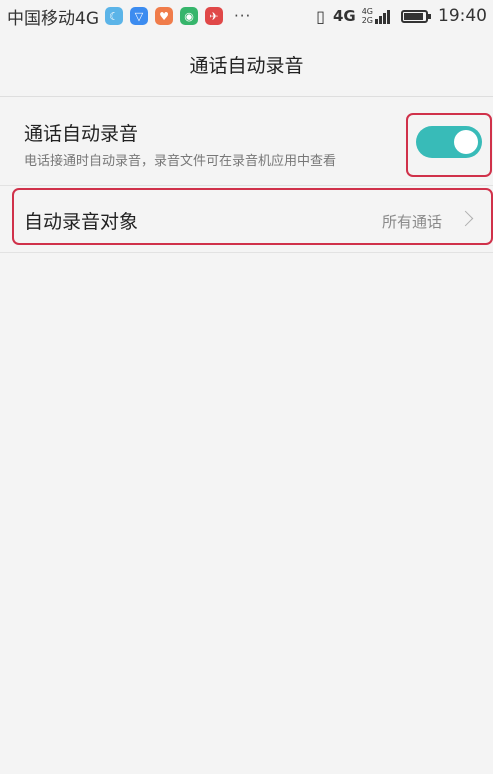  I want to click on plane-app-icon: ✈, so click(214, 16).